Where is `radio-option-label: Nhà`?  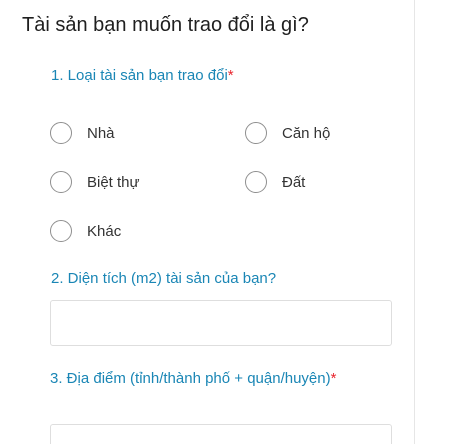
radio-option-label: Nhà is located at coordinates (101, 133).